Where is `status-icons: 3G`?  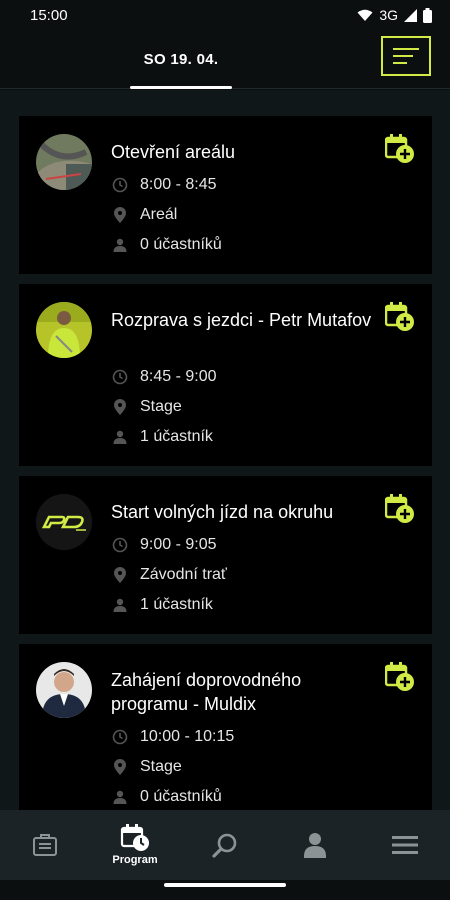
status-icons: 3G is located at coordinates (394, 15).